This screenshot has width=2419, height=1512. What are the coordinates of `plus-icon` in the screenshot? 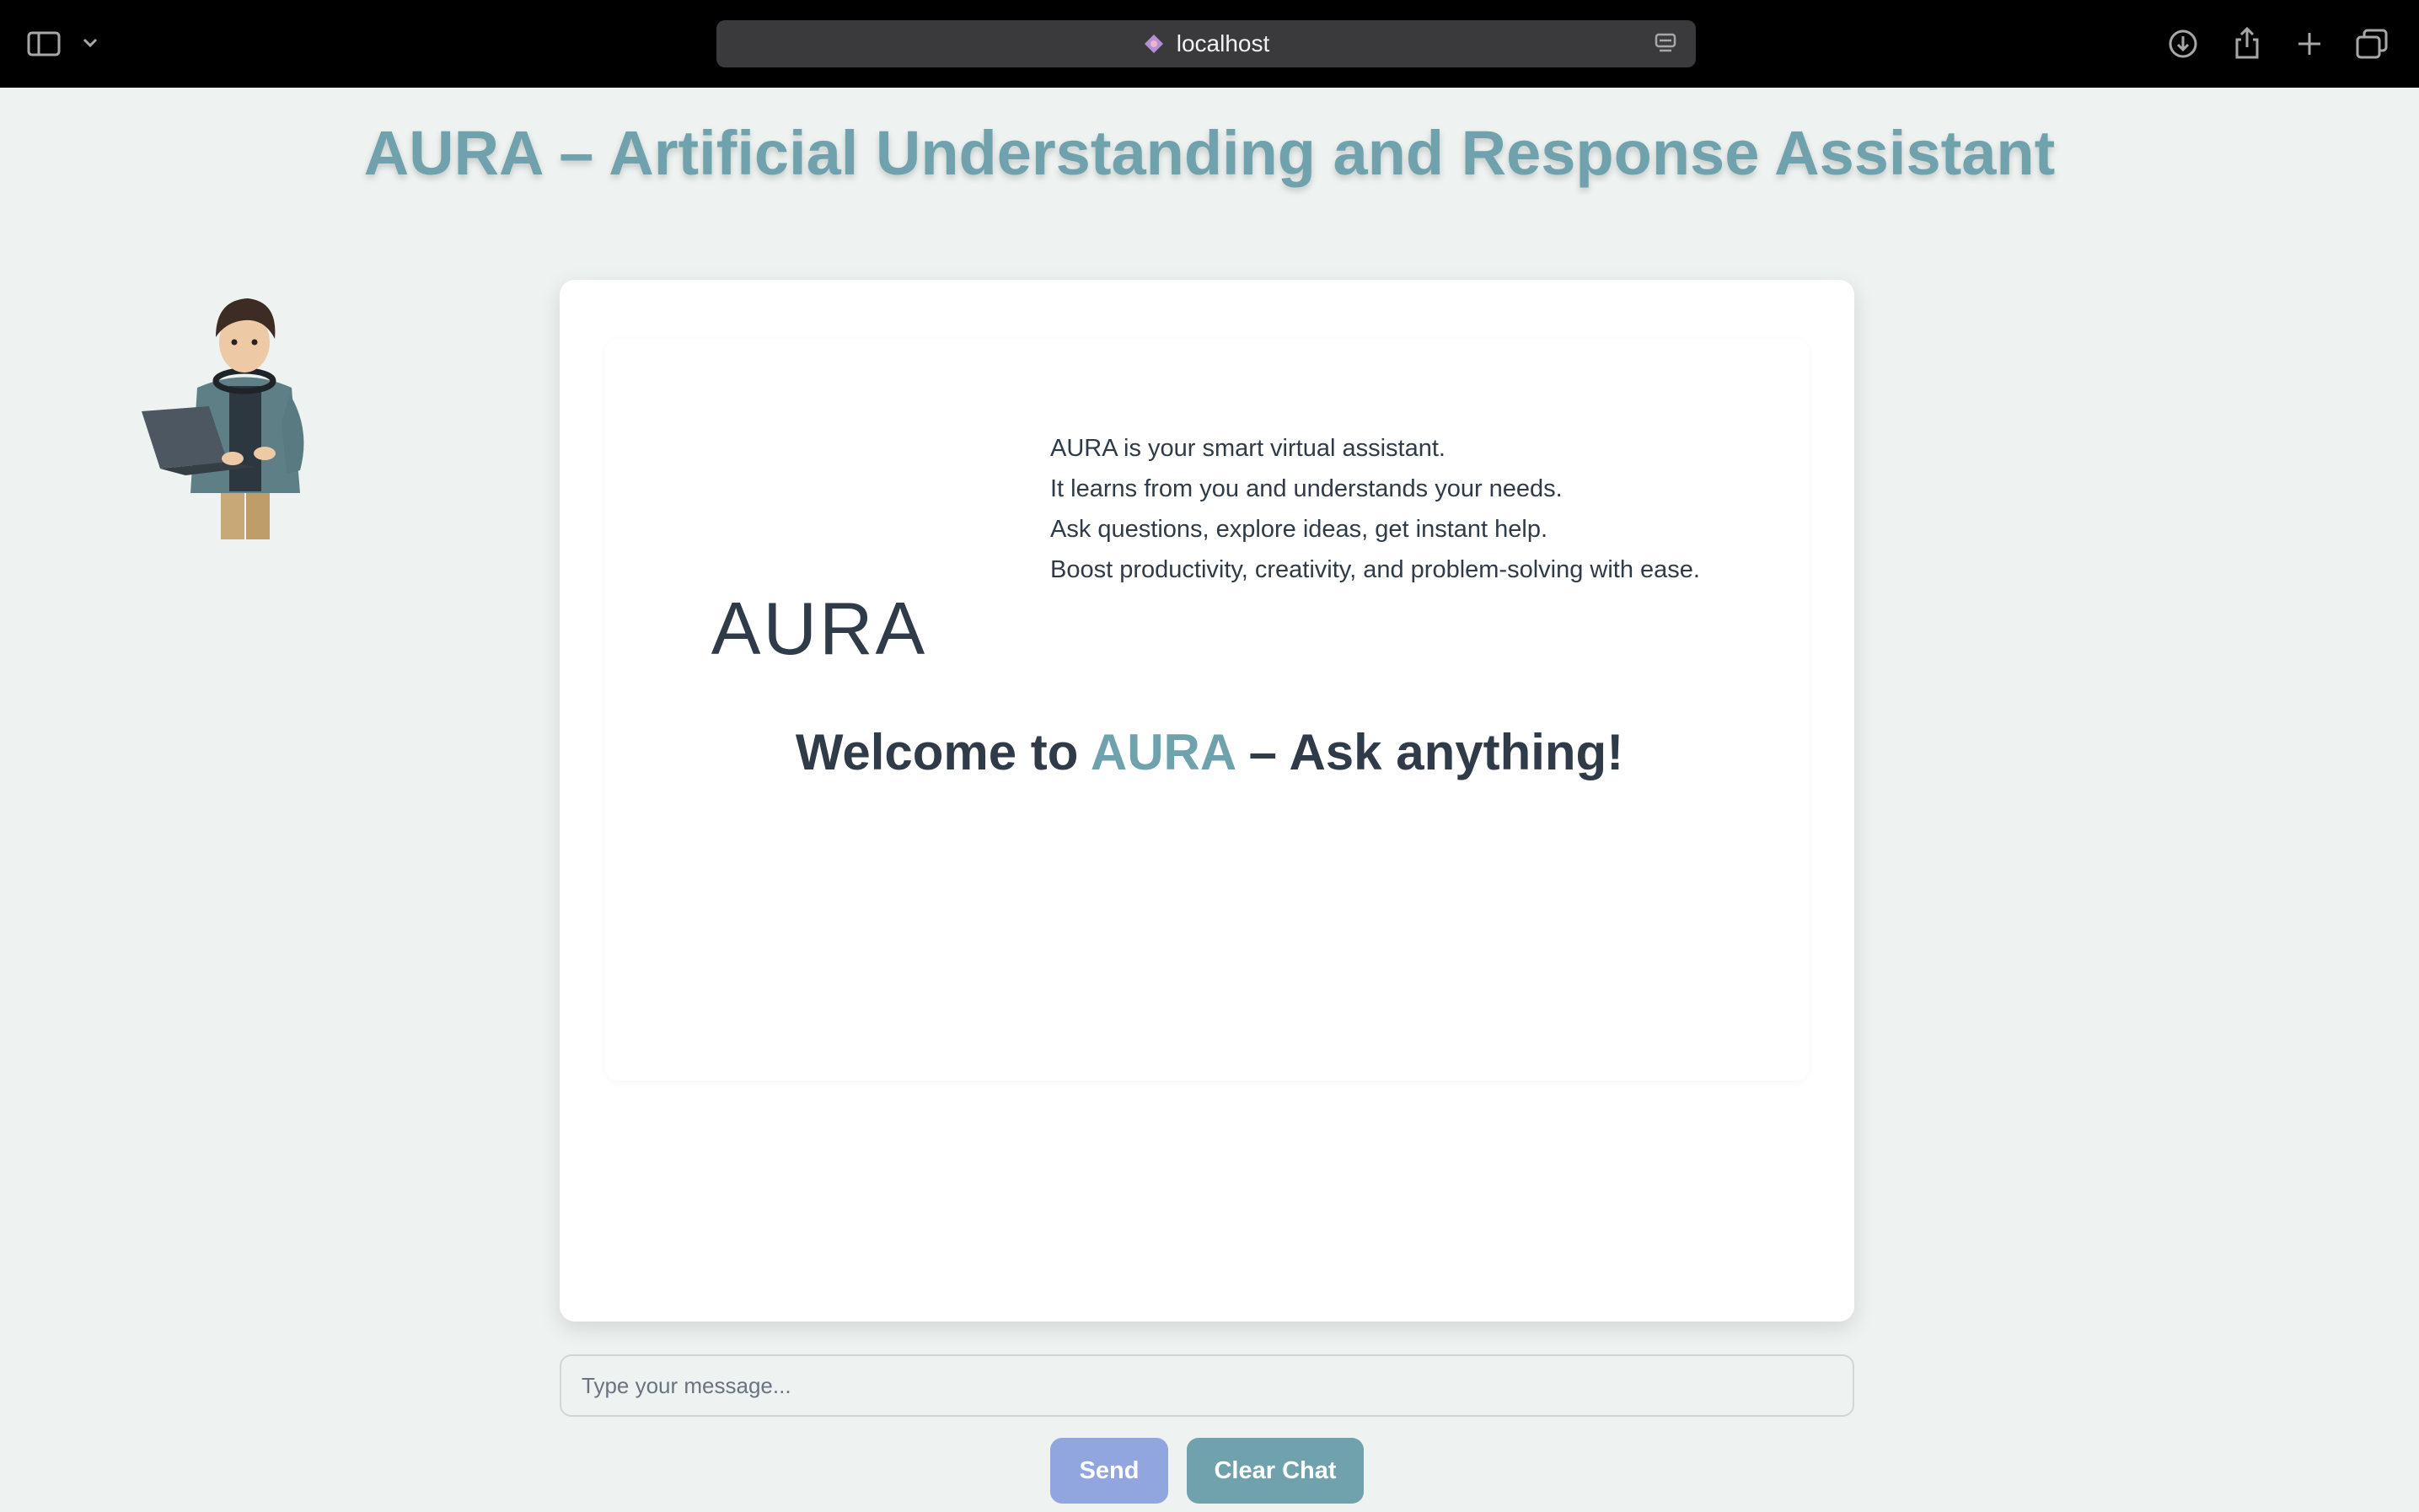 It's located at (2309, 43).